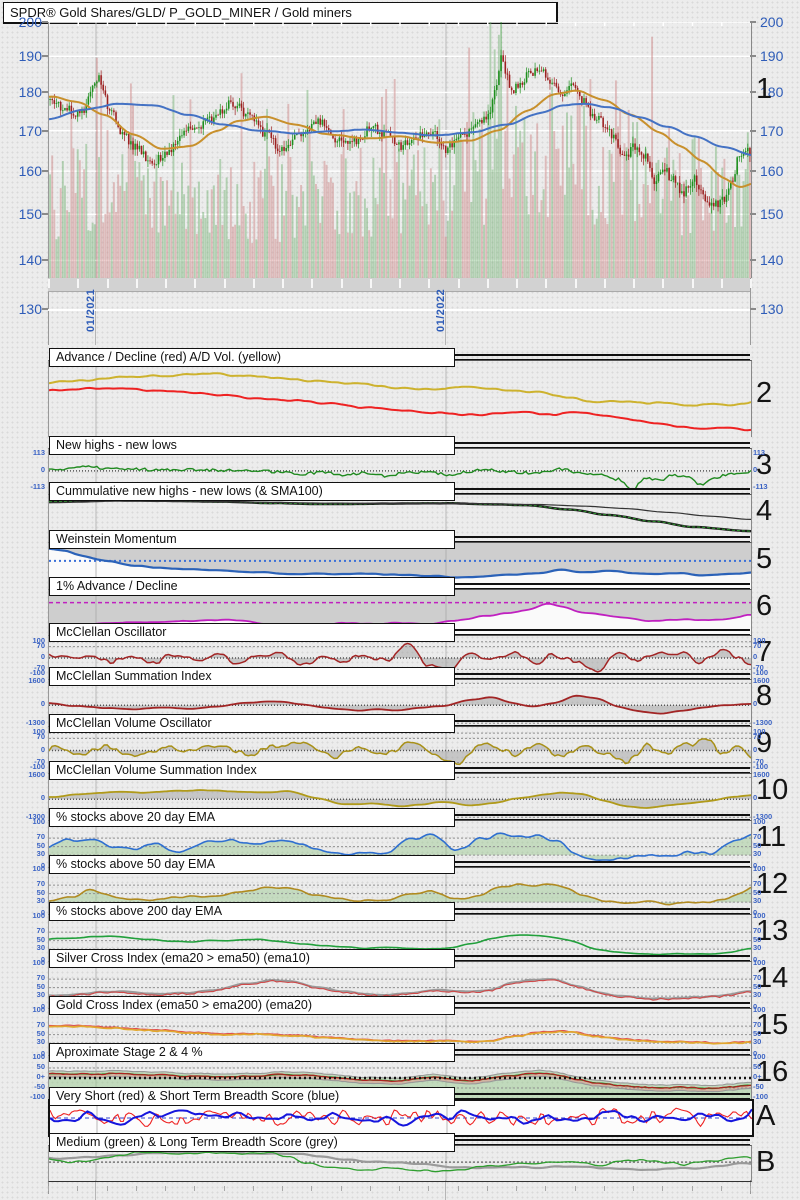  I want to click on axis-label-p16: 0+, so click(757, 1076).